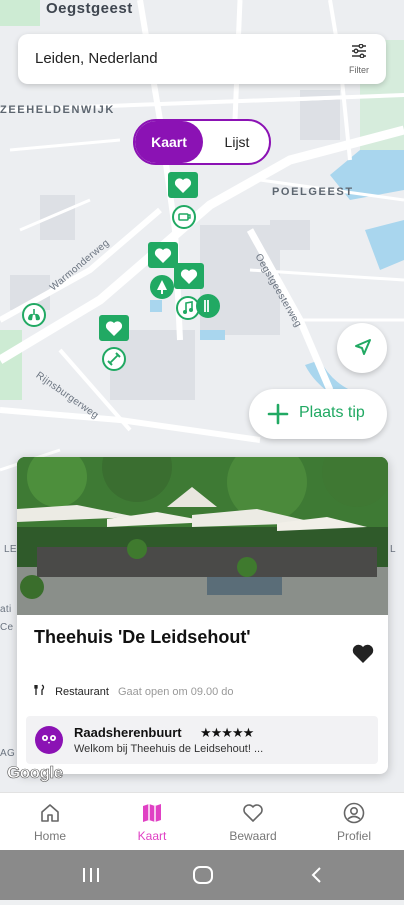 The width and height of the screenshot is (404, 905). What do you see at coordinates (278, 414) in the screenshot?
I see `plus-icon` at bounding box center [278, 414].